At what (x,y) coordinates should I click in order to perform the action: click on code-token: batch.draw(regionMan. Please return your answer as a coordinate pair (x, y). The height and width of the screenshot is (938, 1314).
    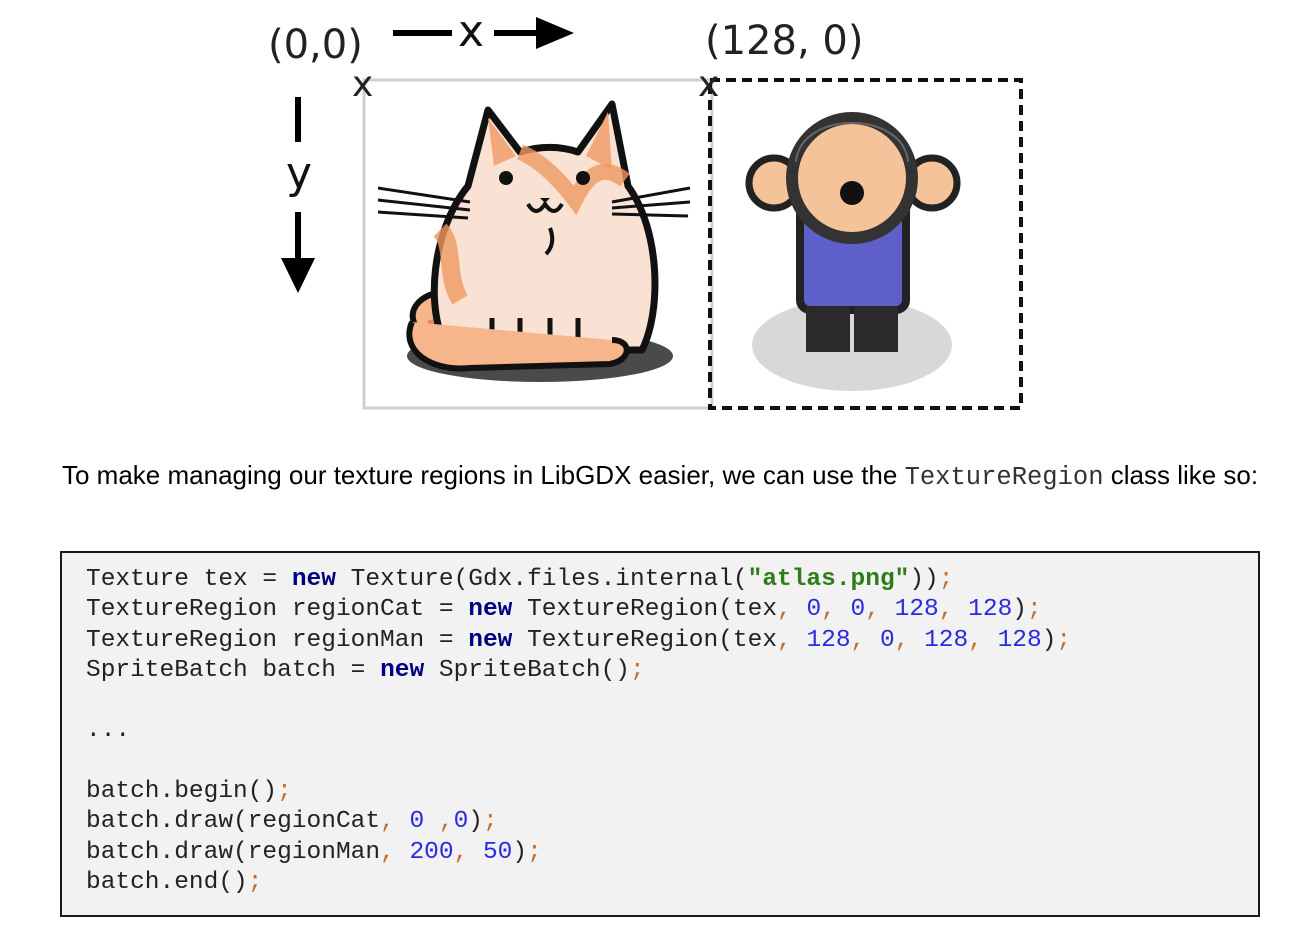
    Looking at the image, I should click on (233, 852).